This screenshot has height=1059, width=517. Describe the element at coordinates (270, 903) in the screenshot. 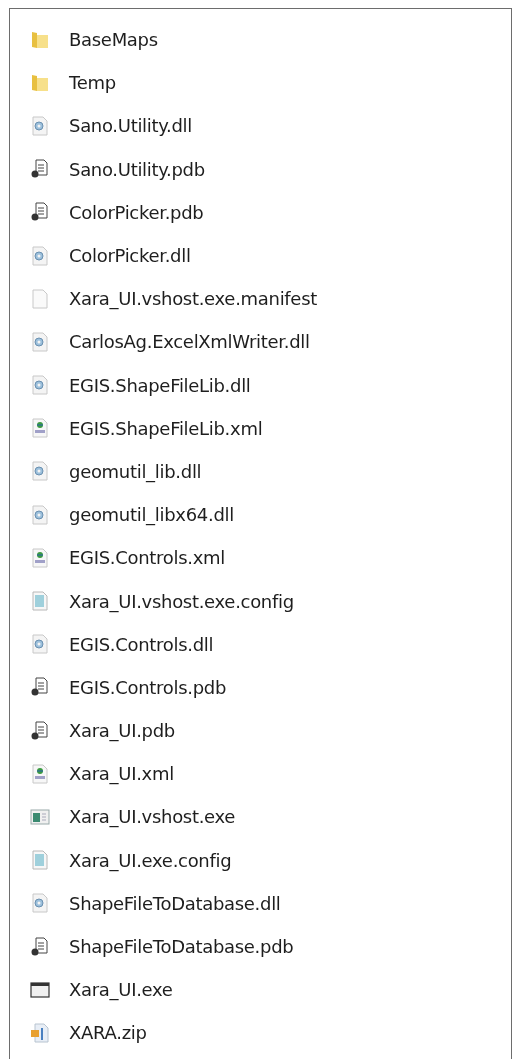

I see `file-item: ShapeFileToDatabase.dll` at that location.